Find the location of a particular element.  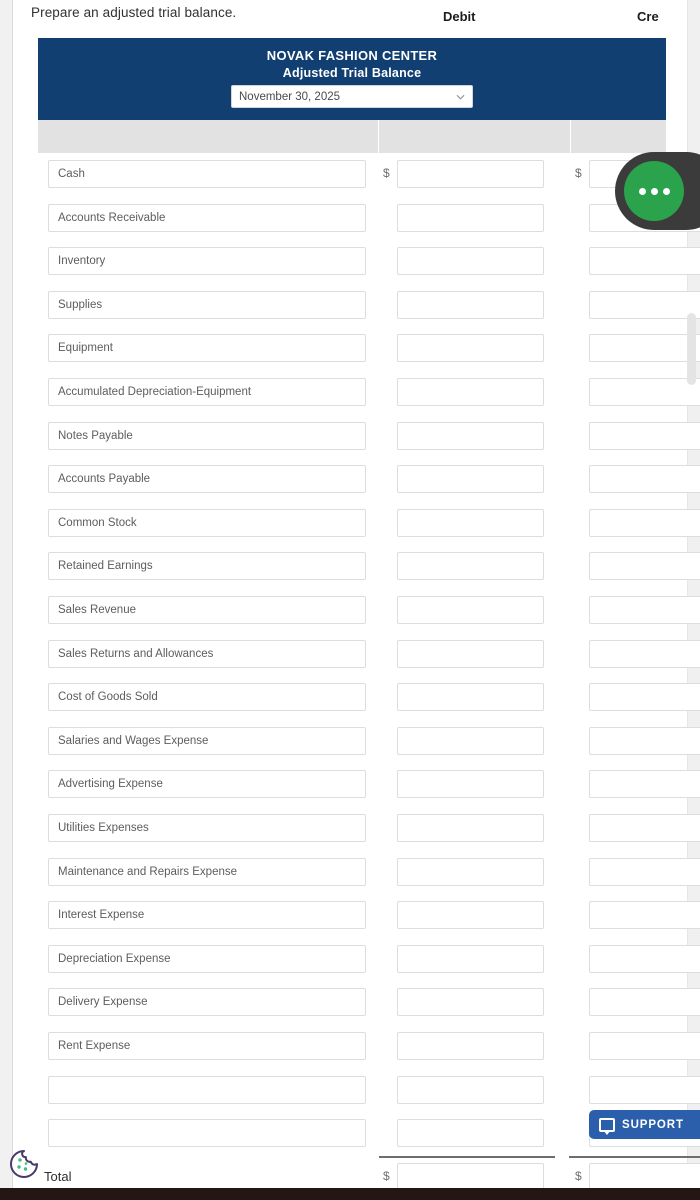

table-row: Equipment is located at coordinates (350, 348).